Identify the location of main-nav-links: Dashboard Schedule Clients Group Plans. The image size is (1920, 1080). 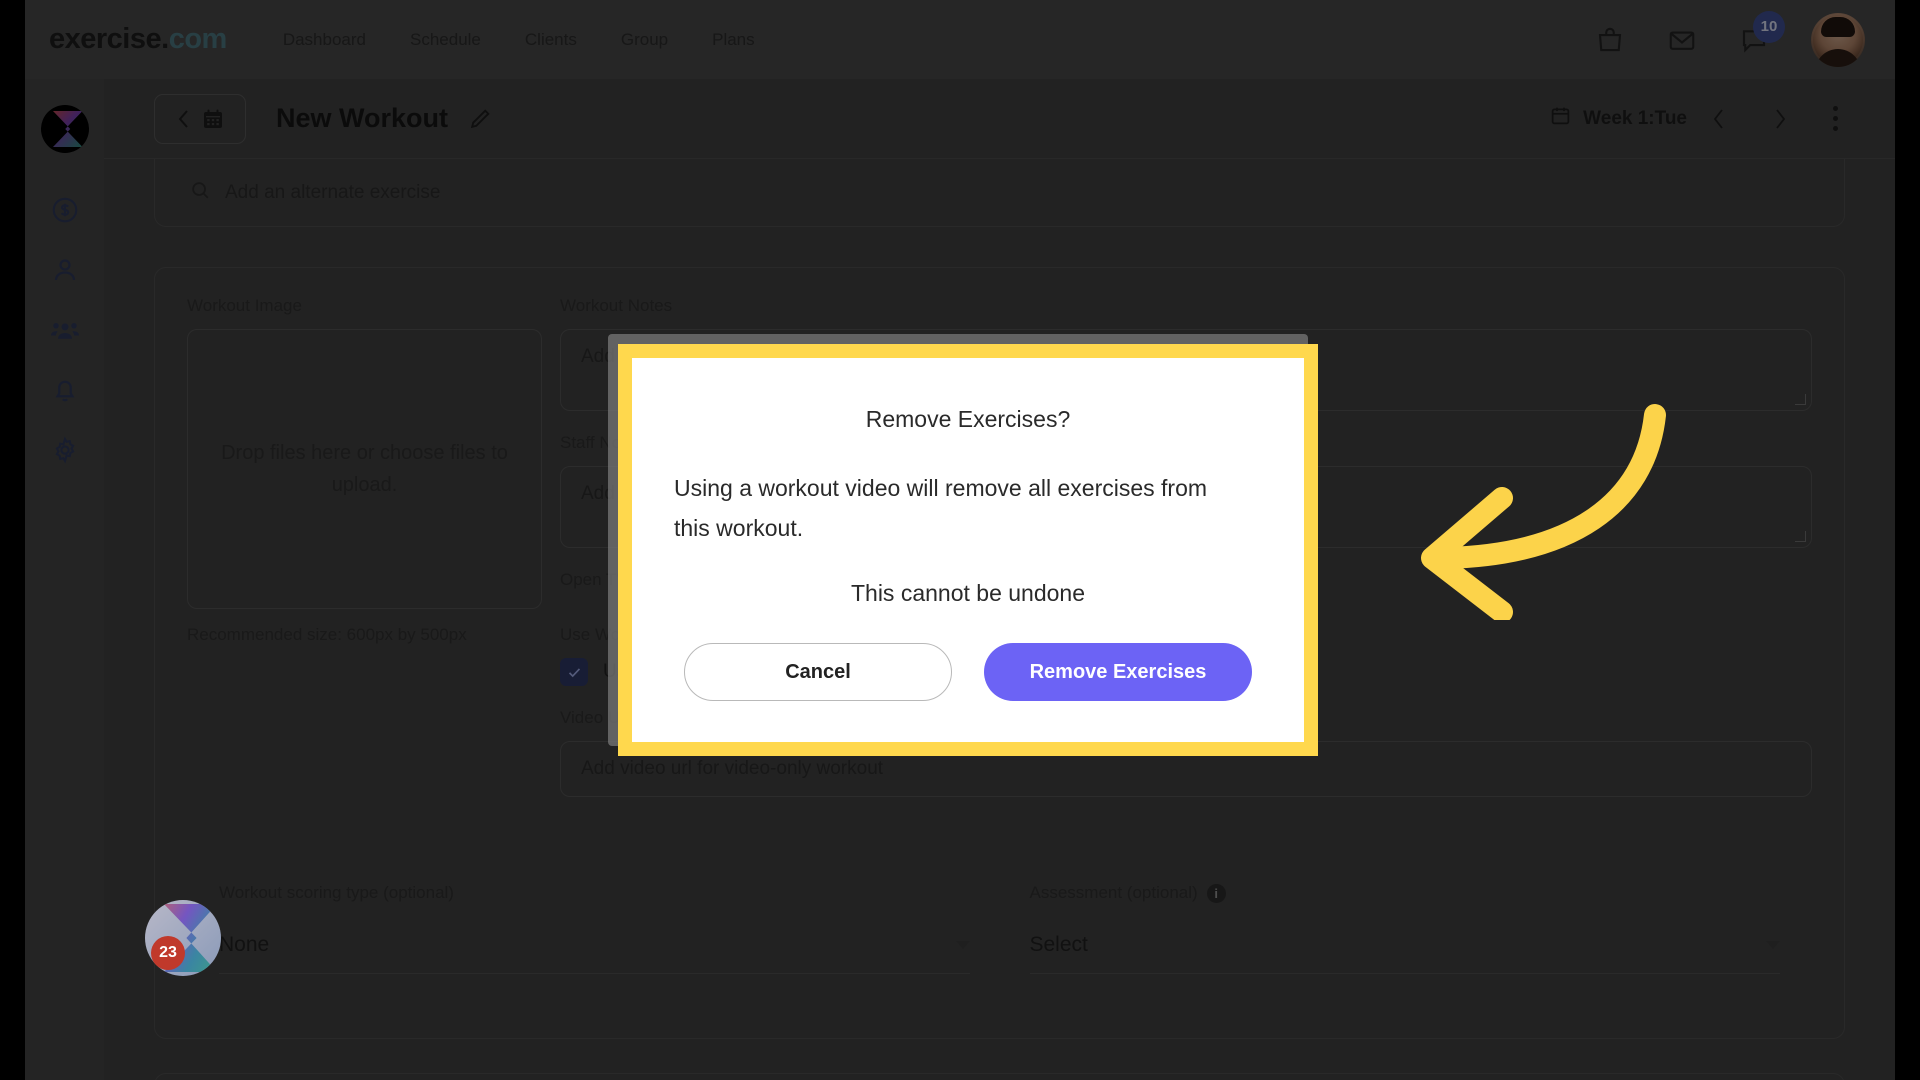
(519, 40).